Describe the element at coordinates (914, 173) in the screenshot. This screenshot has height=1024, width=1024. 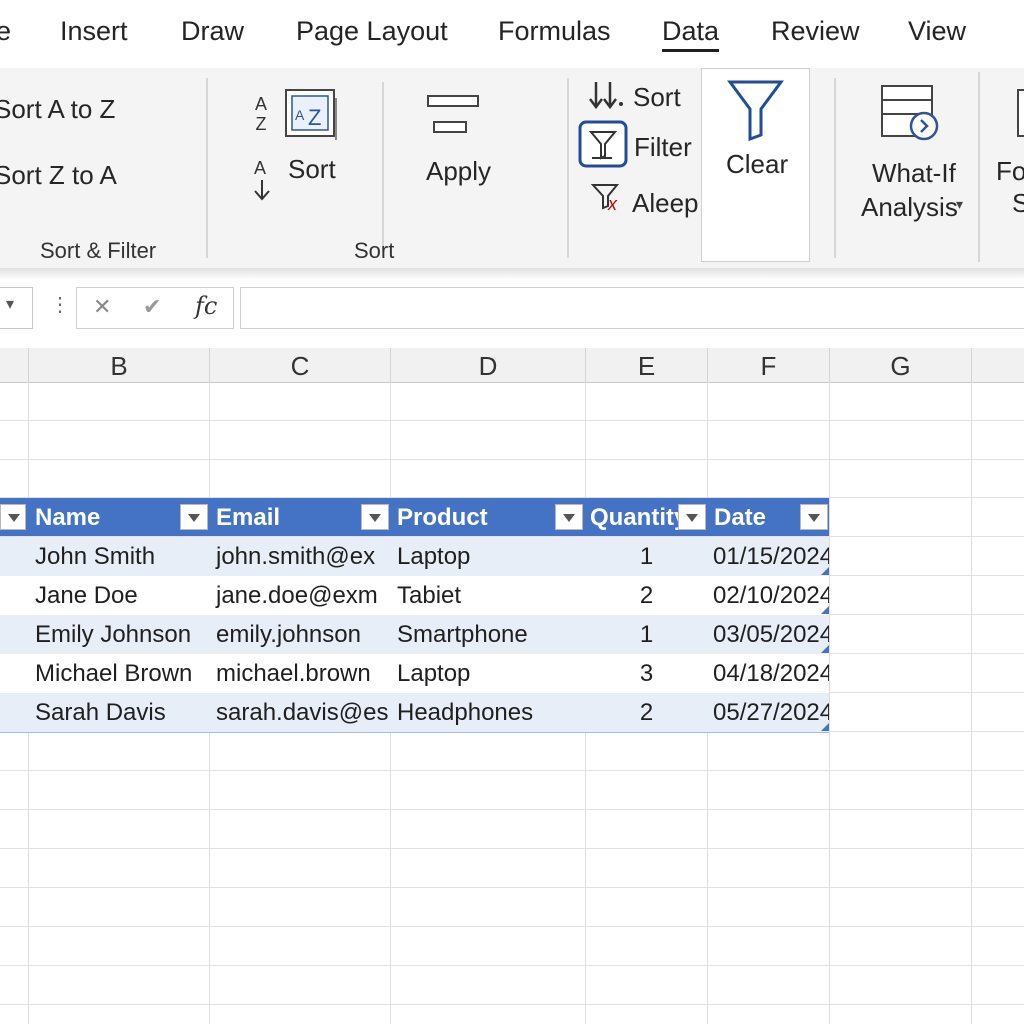
I see `what-if-label-line1: What-If` at that location.